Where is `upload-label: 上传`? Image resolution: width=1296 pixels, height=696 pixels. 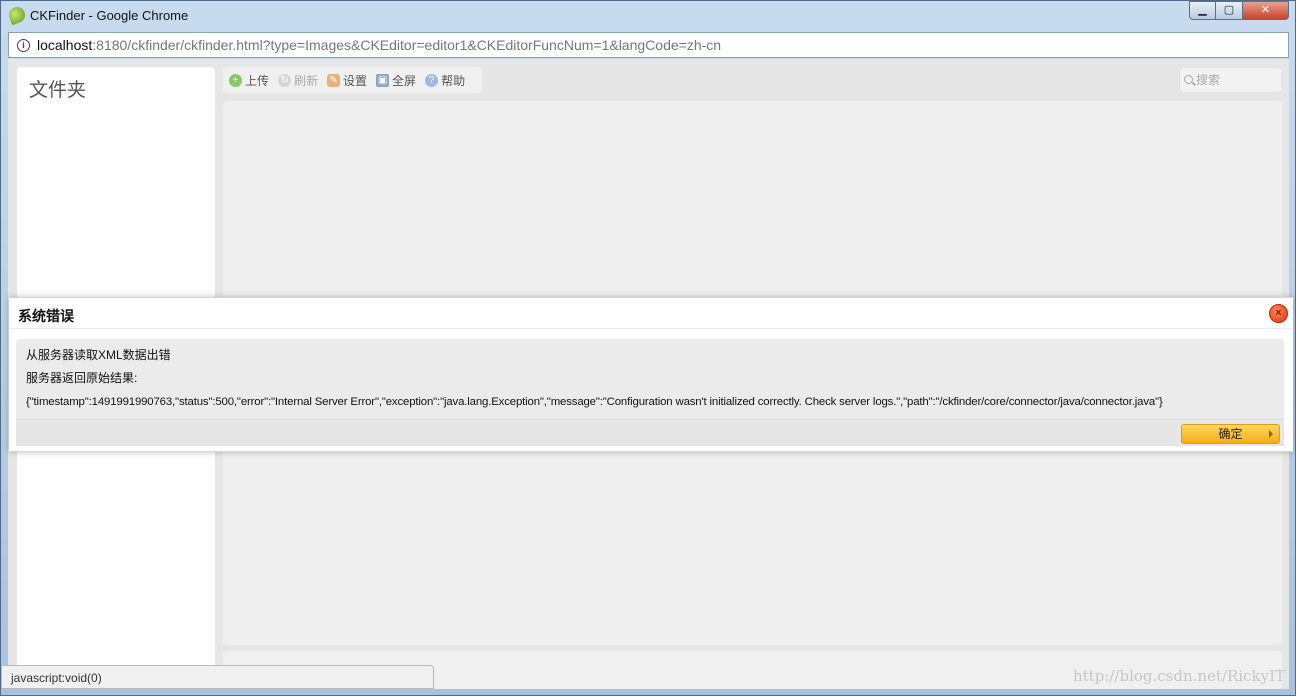
upload-label: 上传 is located at coordinates (257, 80).